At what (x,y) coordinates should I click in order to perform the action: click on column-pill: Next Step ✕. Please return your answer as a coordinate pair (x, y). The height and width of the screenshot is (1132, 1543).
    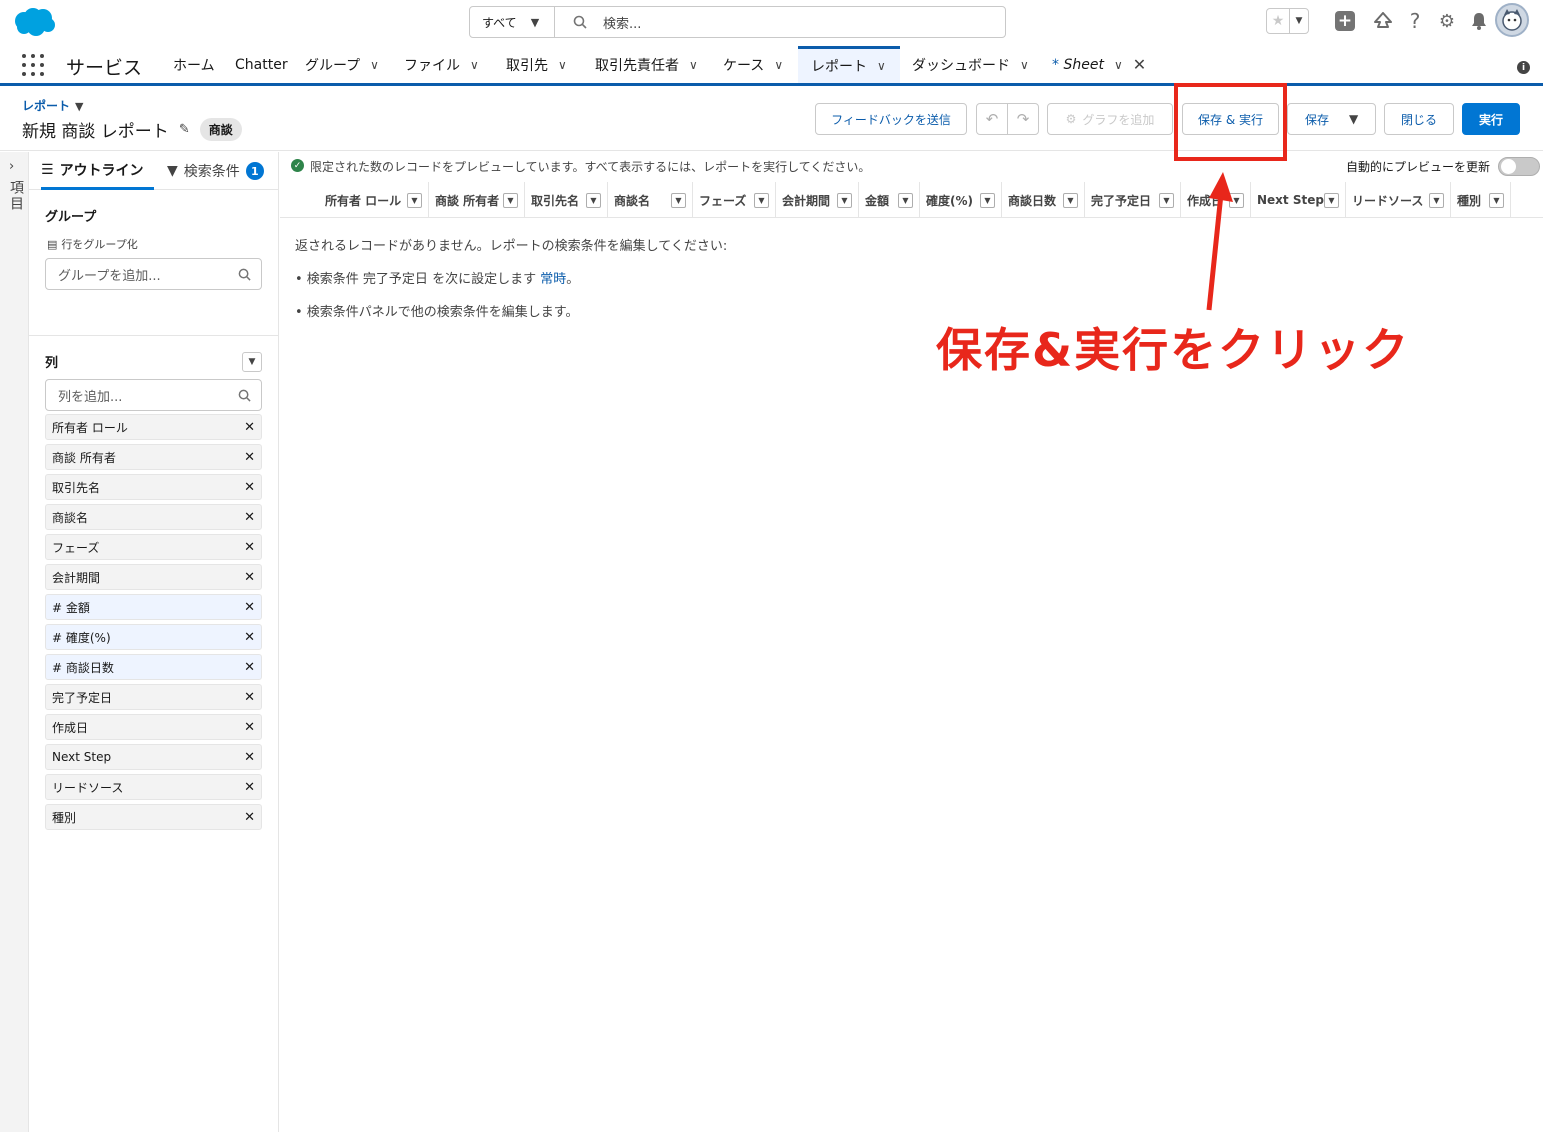
    Looking at the image, I should click on (153, 757).